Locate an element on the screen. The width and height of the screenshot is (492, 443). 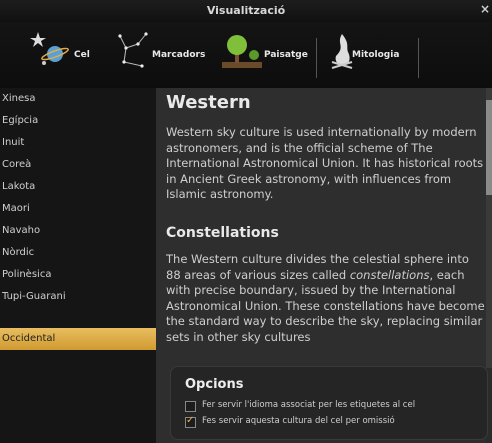
landscape-icon is located at coordinates (242, 51).